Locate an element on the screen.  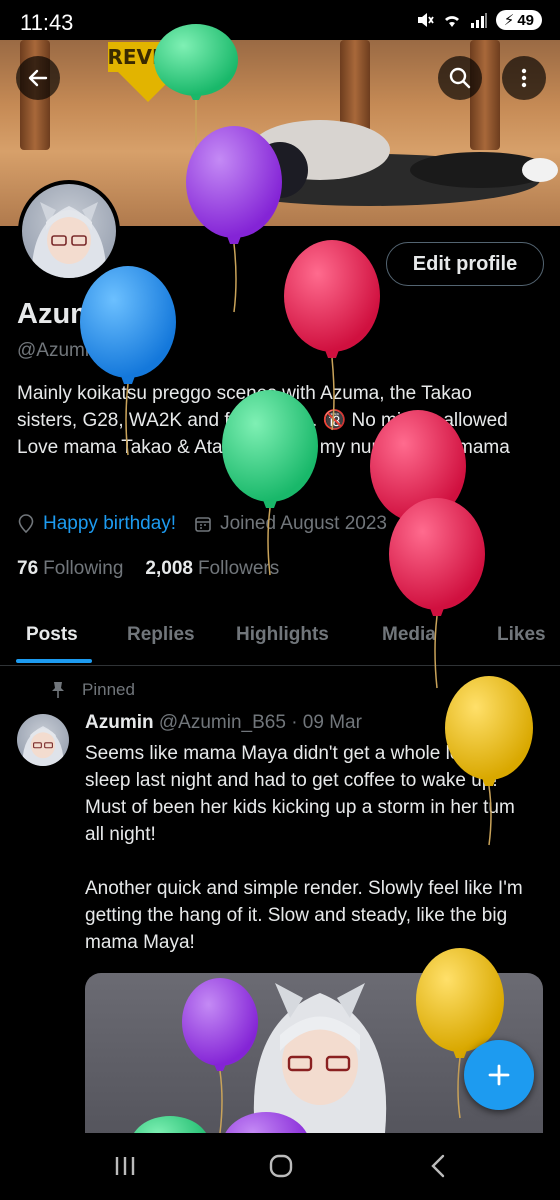
back-button is located at coordinates (38, 78).